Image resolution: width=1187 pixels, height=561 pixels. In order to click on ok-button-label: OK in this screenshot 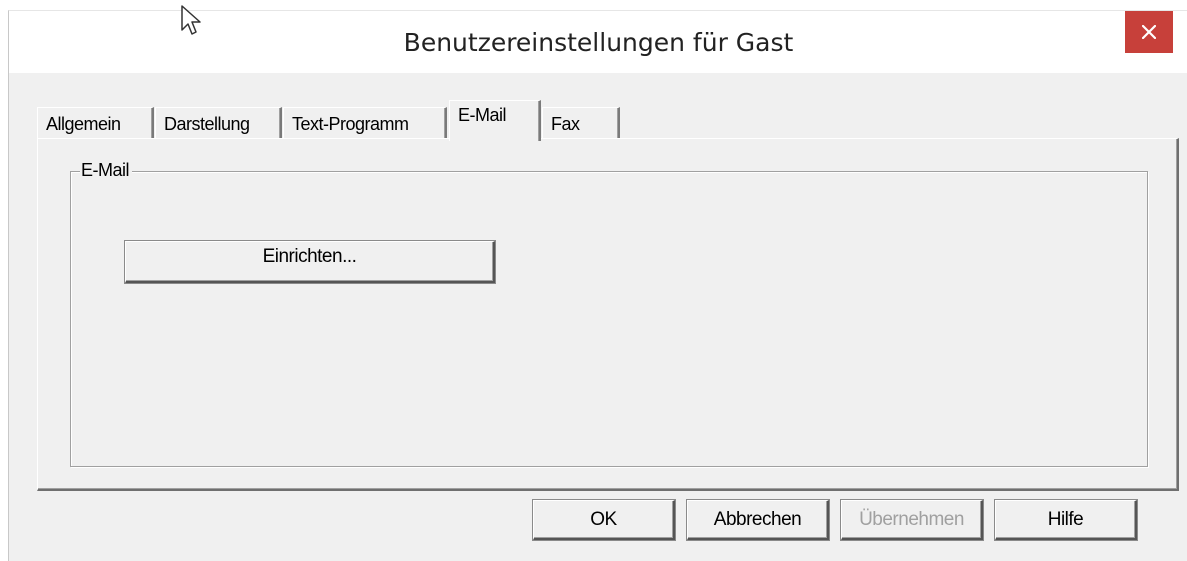, I will do `click(603, 519)`.